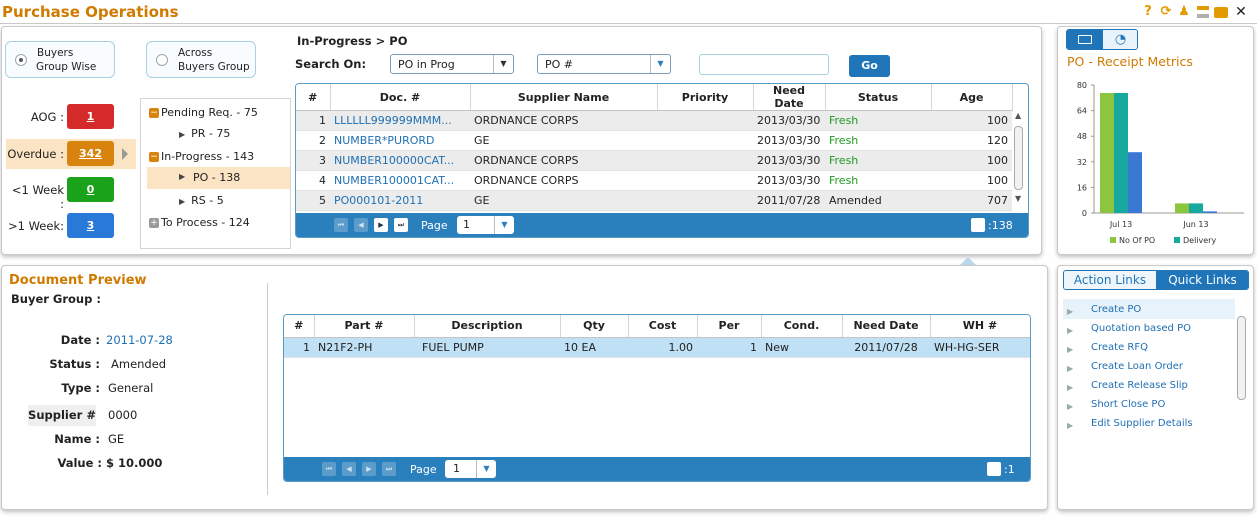 The width and height of the screenshot is (1257, 516). Describe the element at coordinates (90, 225) in the screenshot. I see `gt1week-count-badge: 3` at that location.